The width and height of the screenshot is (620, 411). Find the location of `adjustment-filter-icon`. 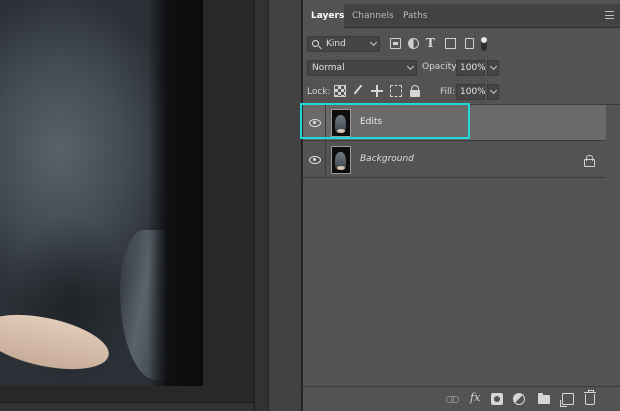

adjustment-filter-icon is located at coordinates (413, 43).